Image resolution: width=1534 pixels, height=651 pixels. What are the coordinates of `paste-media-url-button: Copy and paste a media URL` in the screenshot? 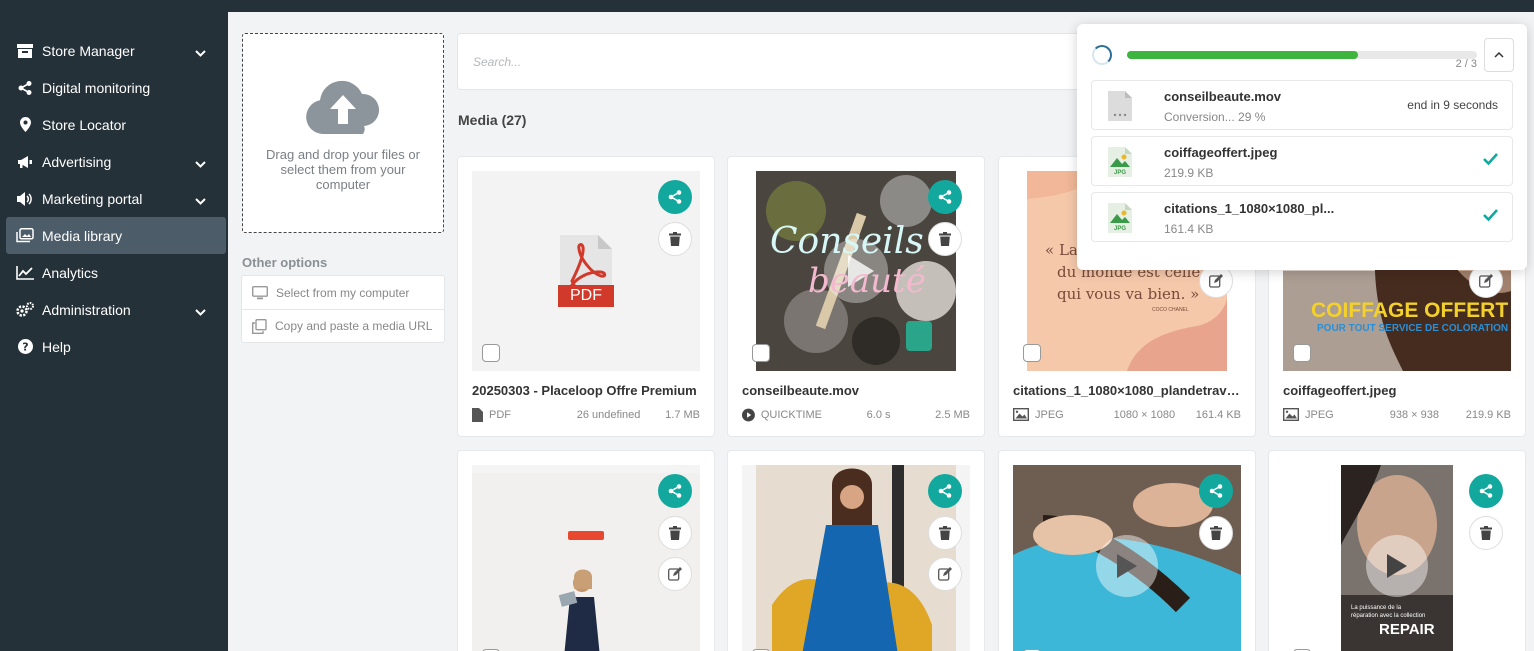 It's located at (343, 325).